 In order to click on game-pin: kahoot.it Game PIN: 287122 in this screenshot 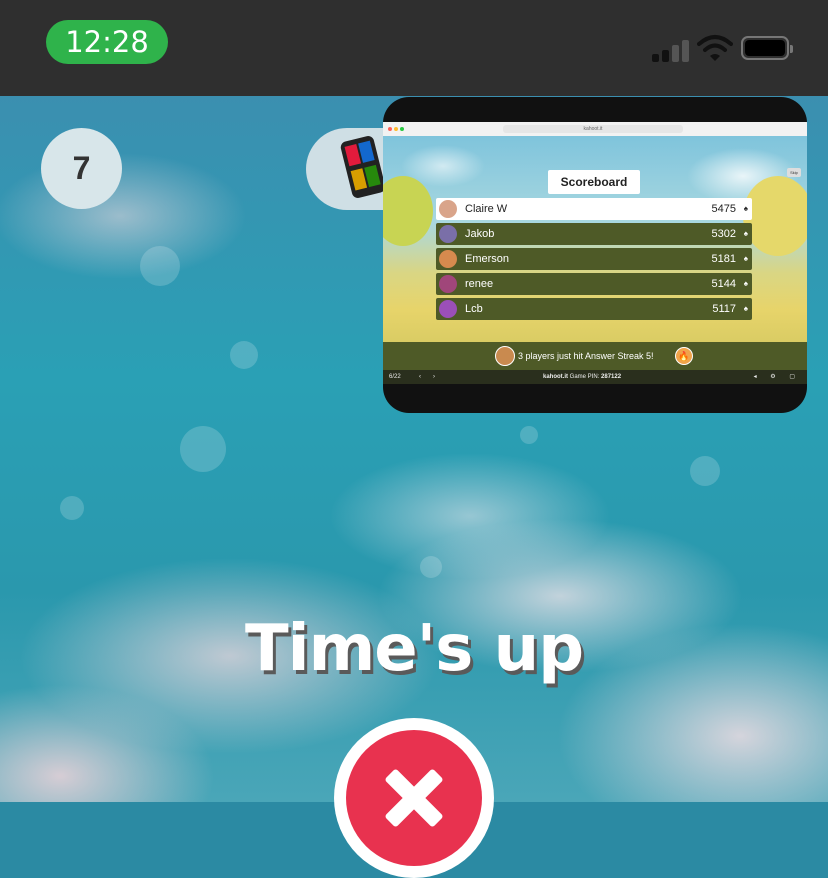, I will do `click(582, 377)`.